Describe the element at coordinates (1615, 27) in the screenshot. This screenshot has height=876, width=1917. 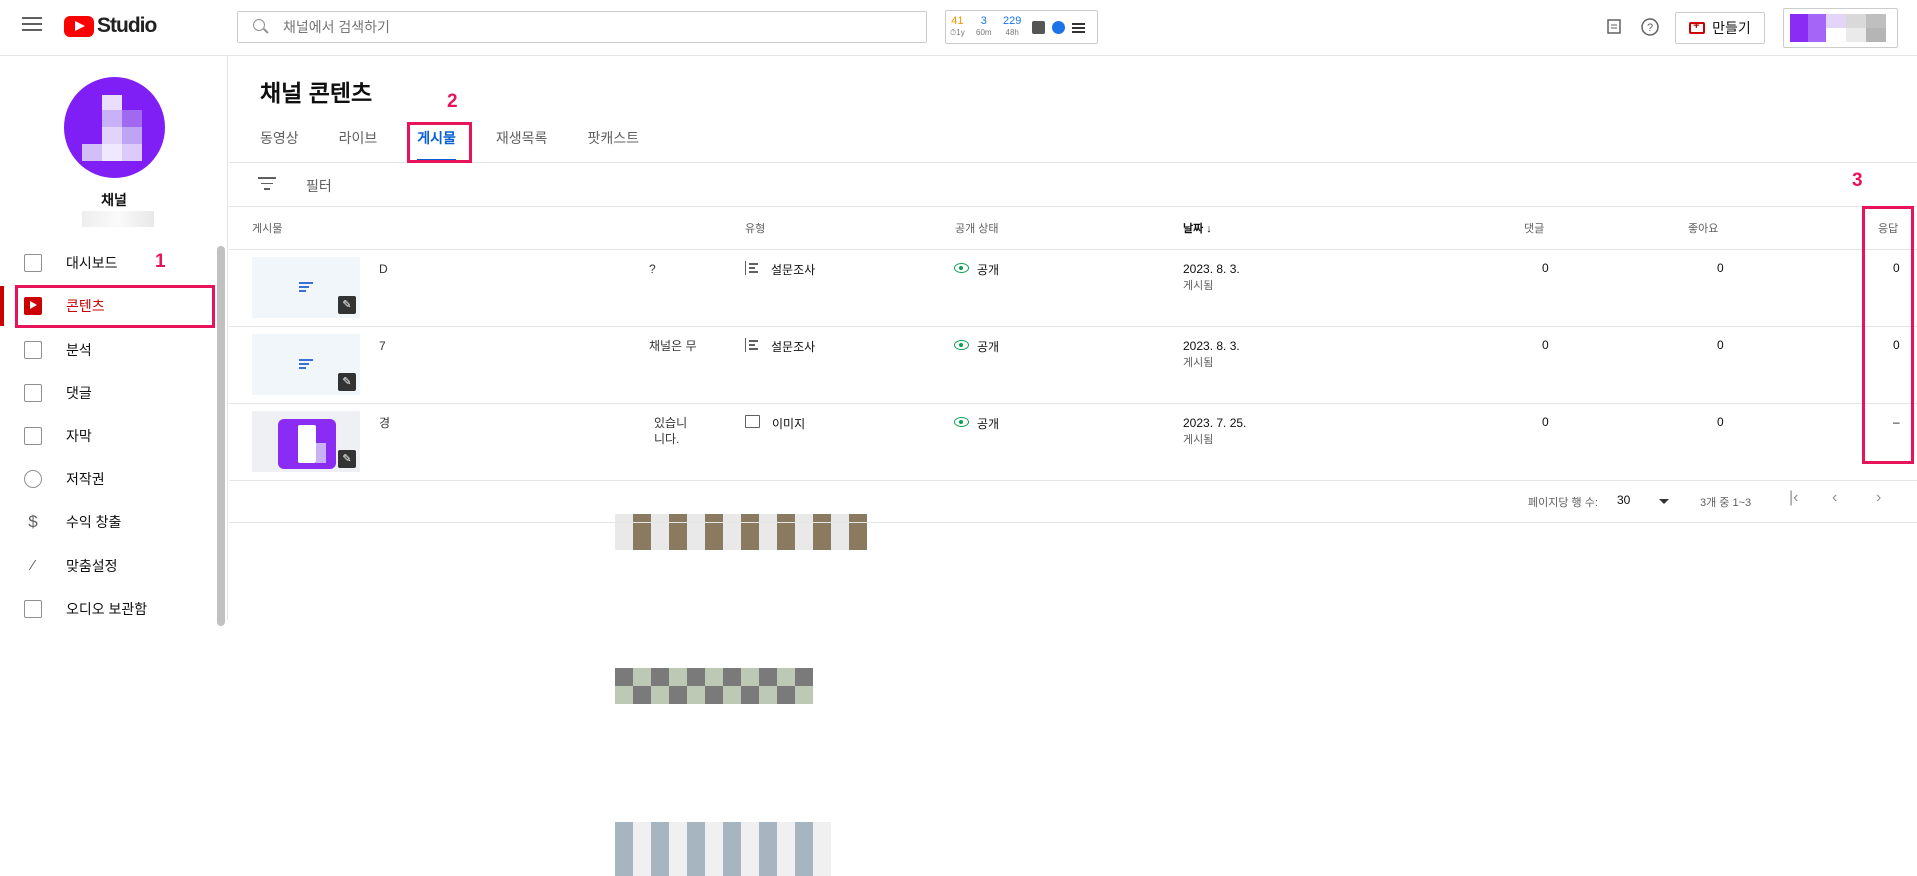
I see `feedback-icon` at that location.